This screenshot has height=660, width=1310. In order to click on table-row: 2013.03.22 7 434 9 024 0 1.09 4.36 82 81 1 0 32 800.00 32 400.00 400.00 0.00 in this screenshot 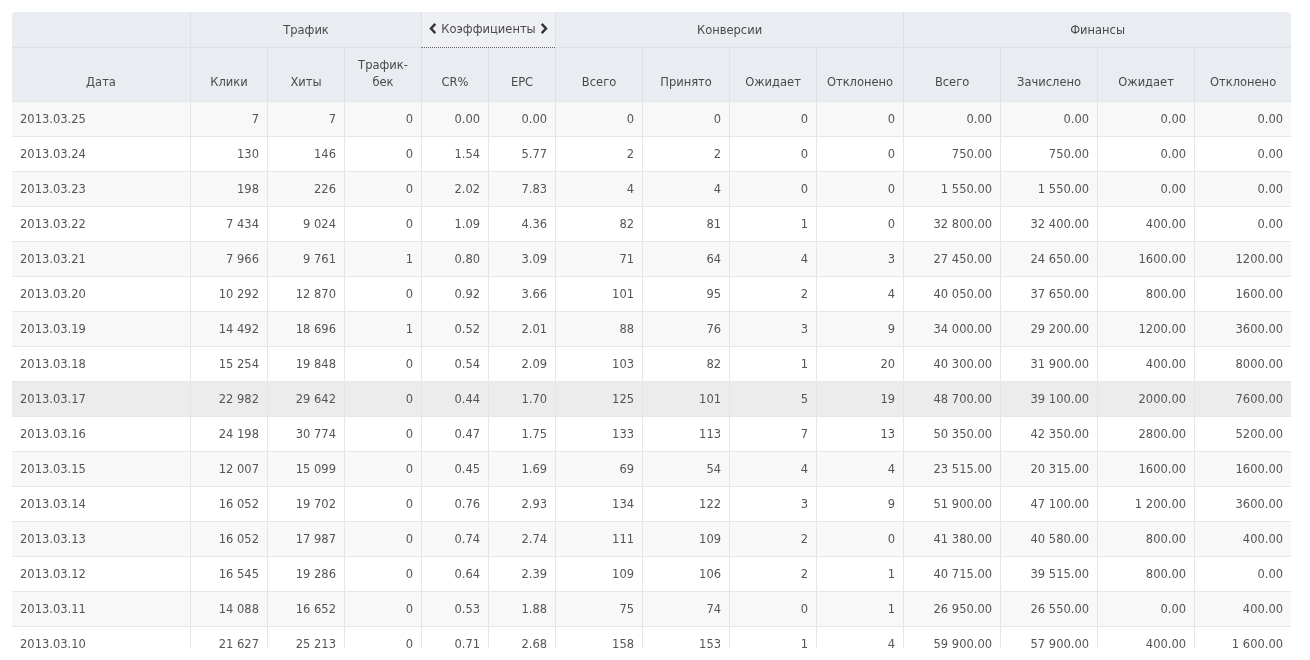, I will do `click(652, 223)`.